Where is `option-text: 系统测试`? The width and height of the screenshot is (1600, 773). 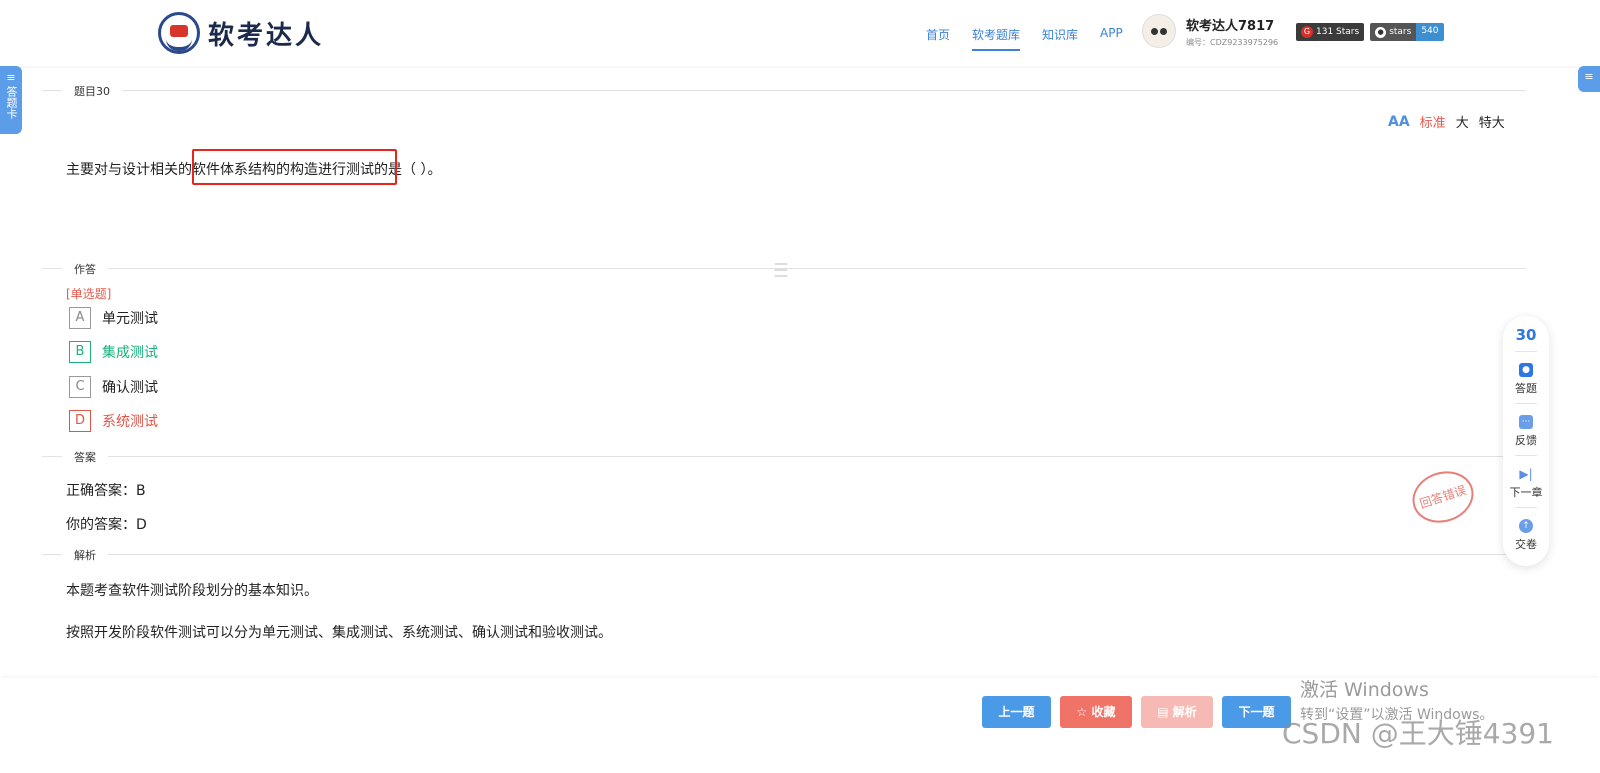
option-text: 系统测试 is located at coordinates (130, 422).